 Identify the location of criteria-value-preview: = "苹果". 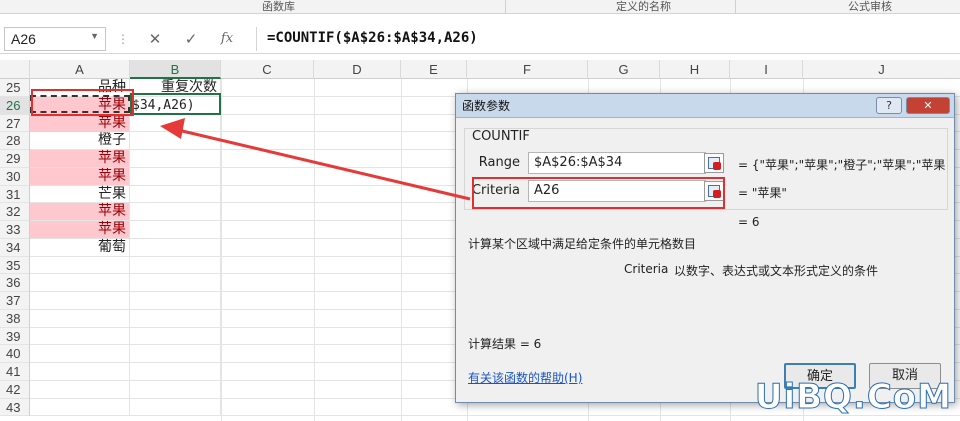
(762, 193).